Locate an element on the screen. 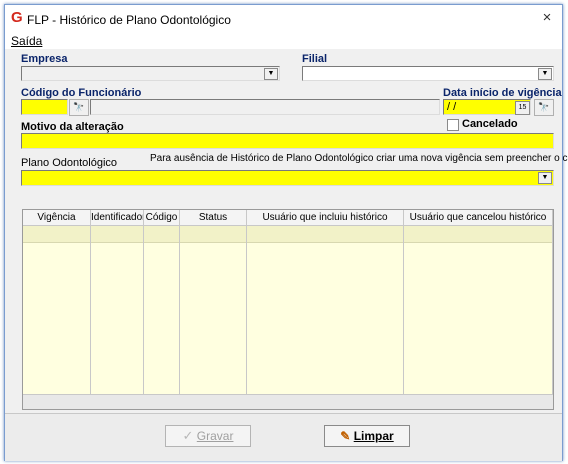 This screenshot has height=464, width=568. filial-label: Filial is located at coordinates (315, 59).